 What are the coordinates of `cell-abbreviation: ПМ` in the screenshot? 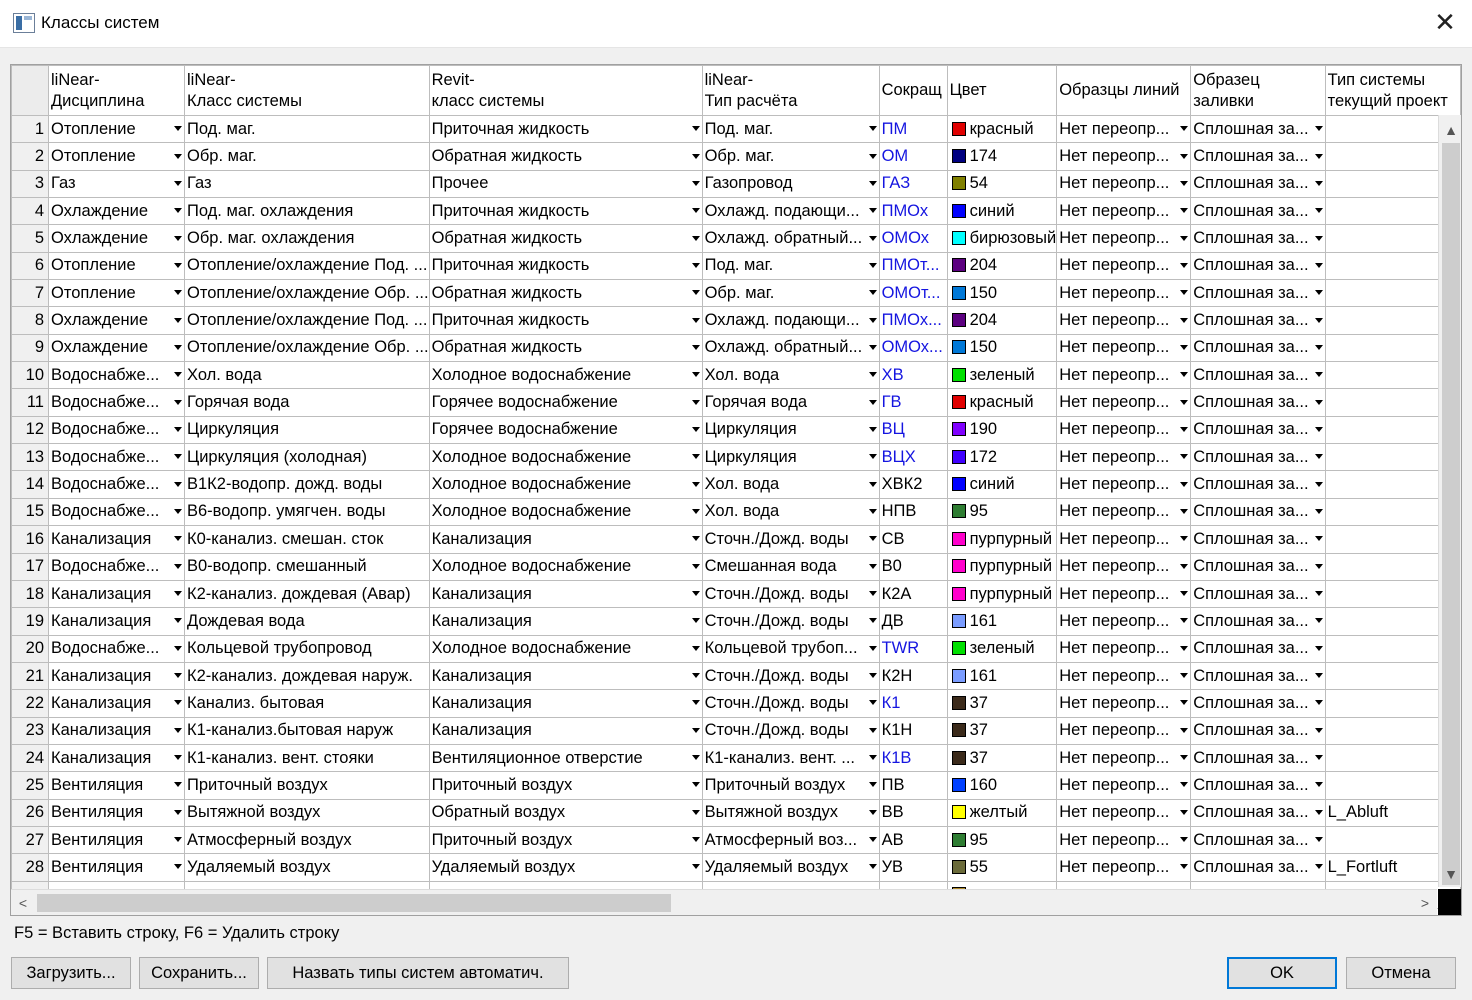 It's located at (913, 129).